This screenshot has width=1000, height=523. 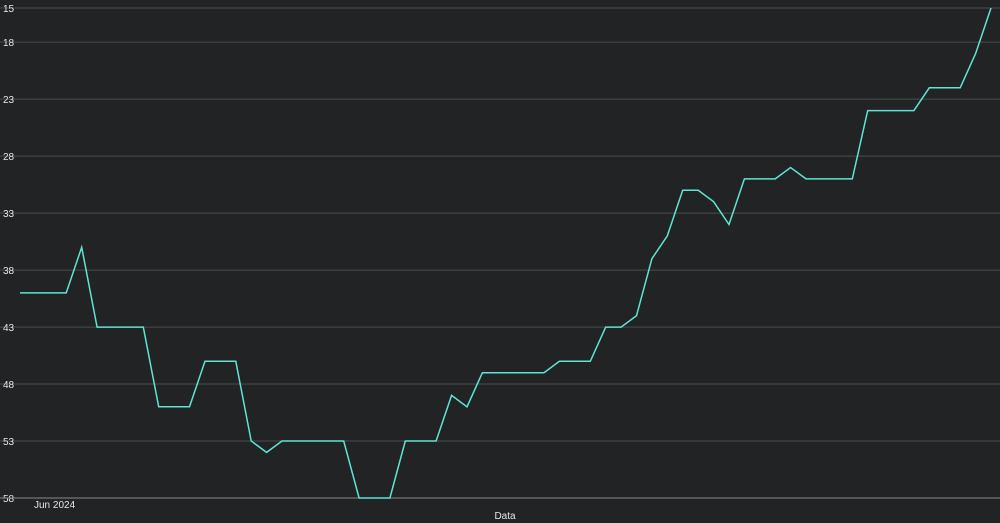 I want to click on x-tick-label: Jun 2024, so click(x=55, y=505).